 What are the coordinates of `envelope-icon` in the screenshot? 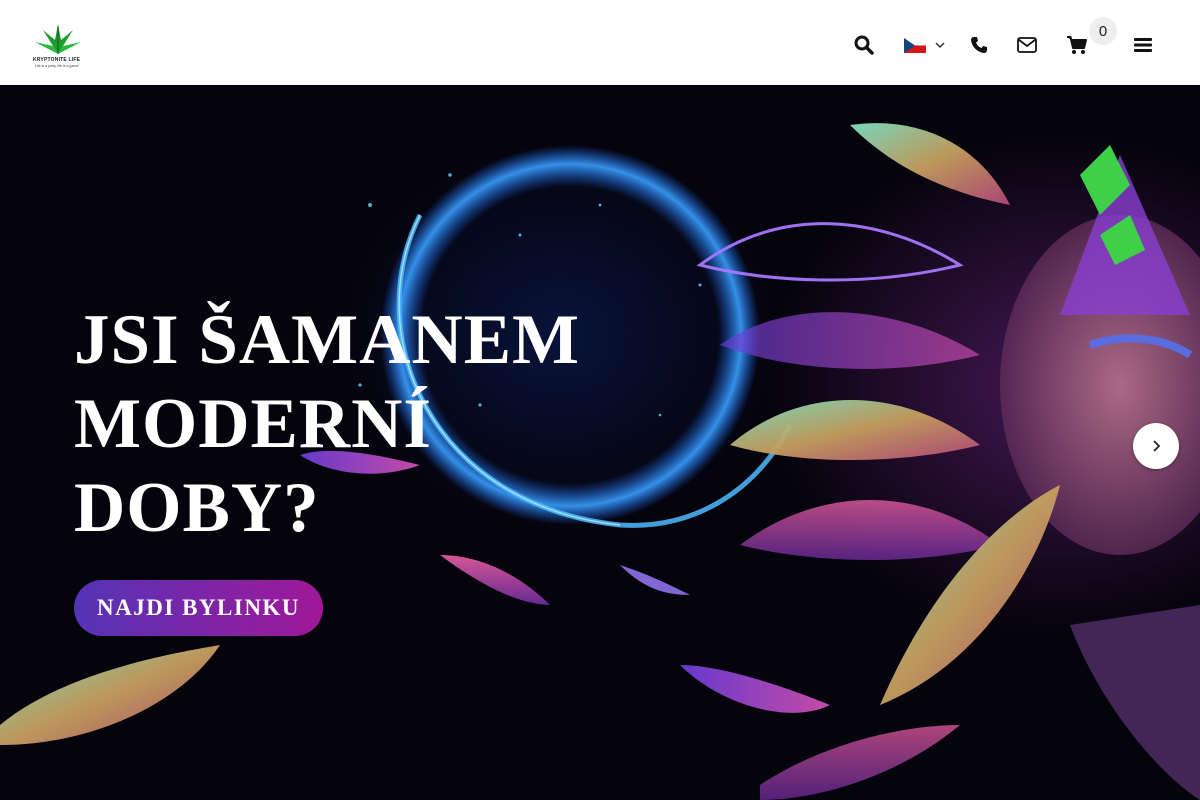 It's located at (1027, 45).